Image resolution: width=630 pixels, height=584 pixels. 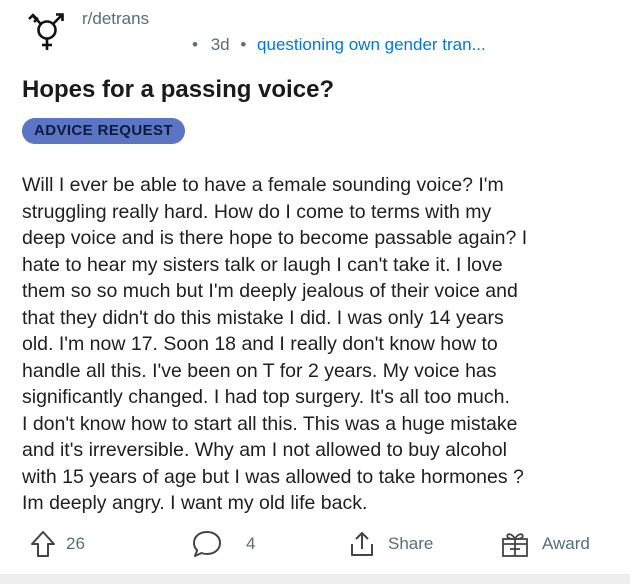 I want to click on comment-bubble-icon, so click(x=207, y=544).